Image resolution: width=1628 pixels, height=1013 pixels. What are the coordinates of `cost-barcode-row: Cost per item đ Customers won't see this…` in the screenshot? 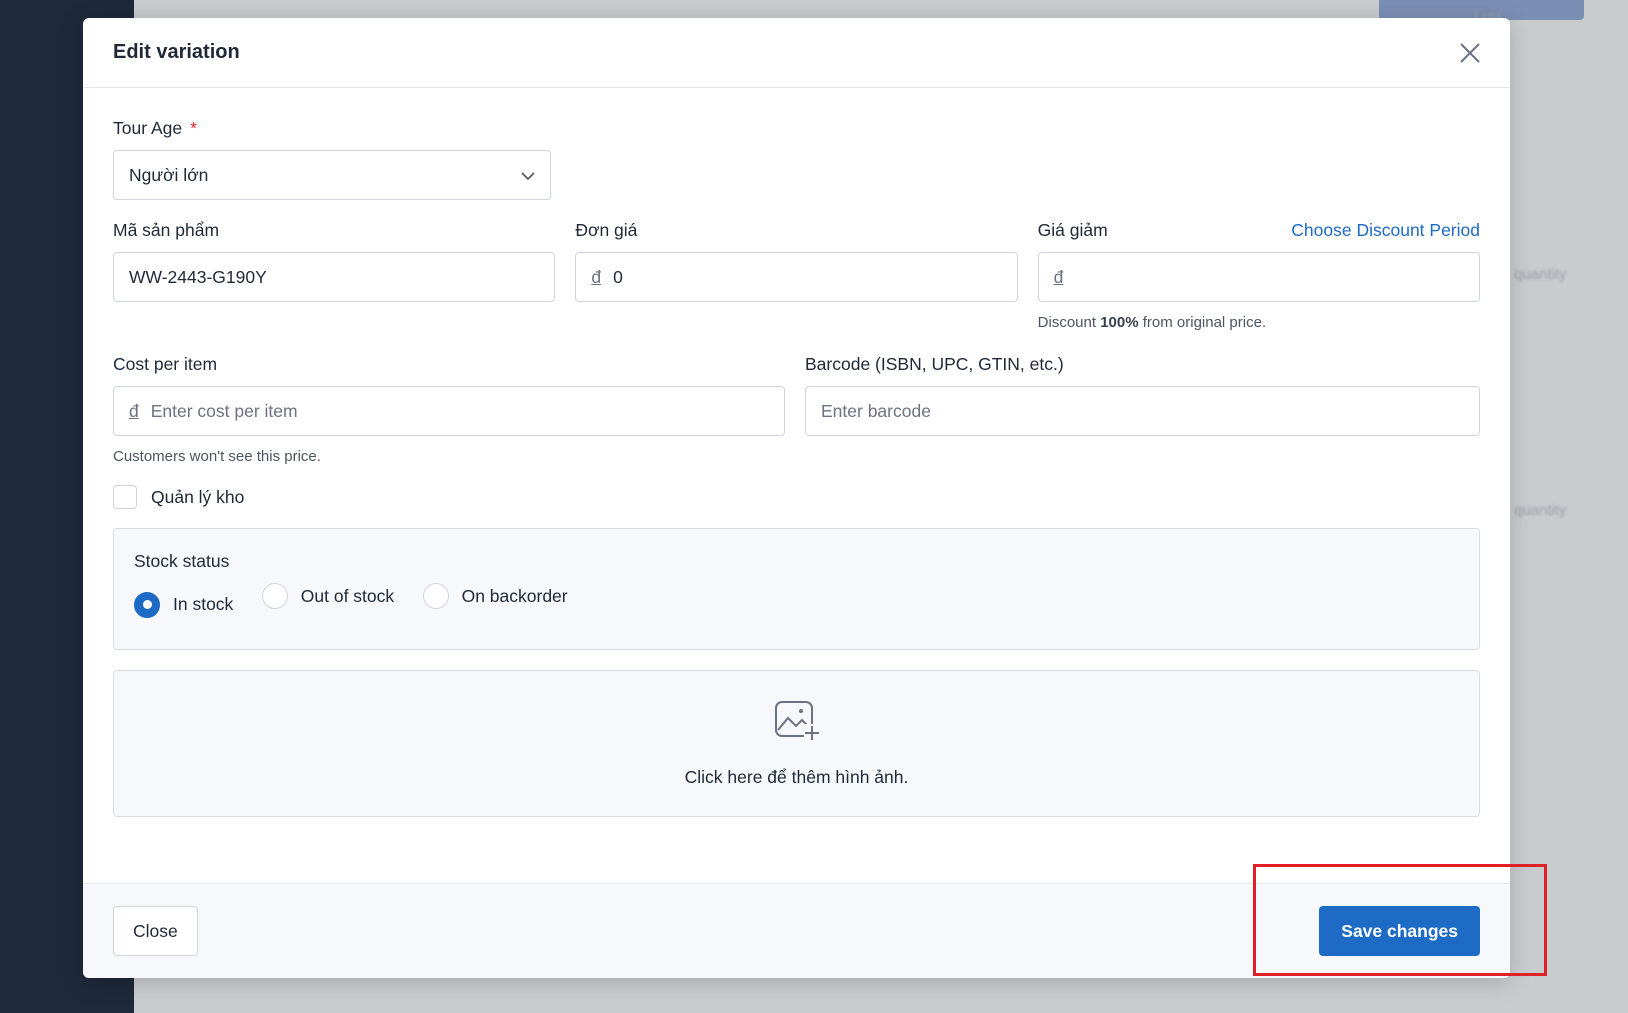 It's located at (796, 409).